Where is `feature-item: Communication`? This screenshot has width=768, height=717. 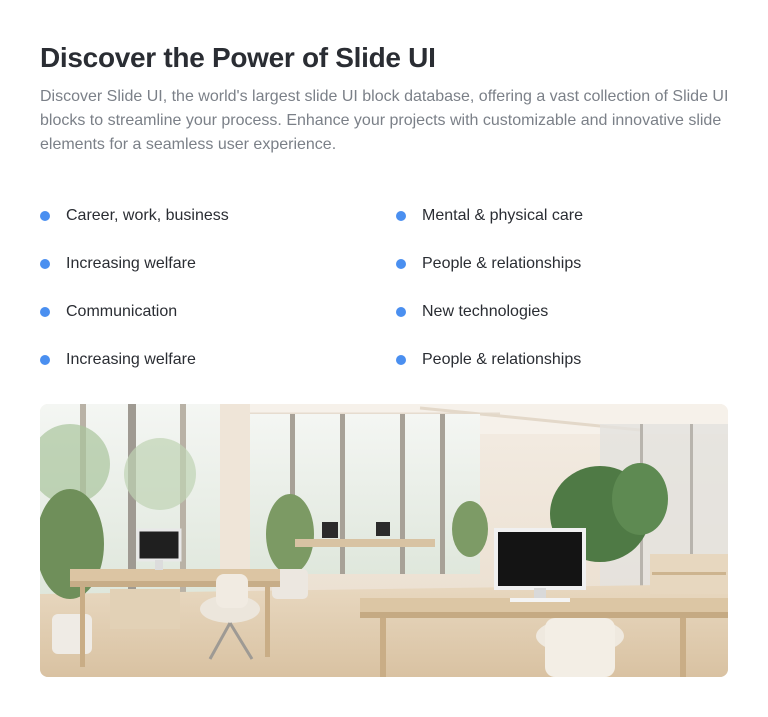
feature-item: Communication is located at coordinates (218, 312).